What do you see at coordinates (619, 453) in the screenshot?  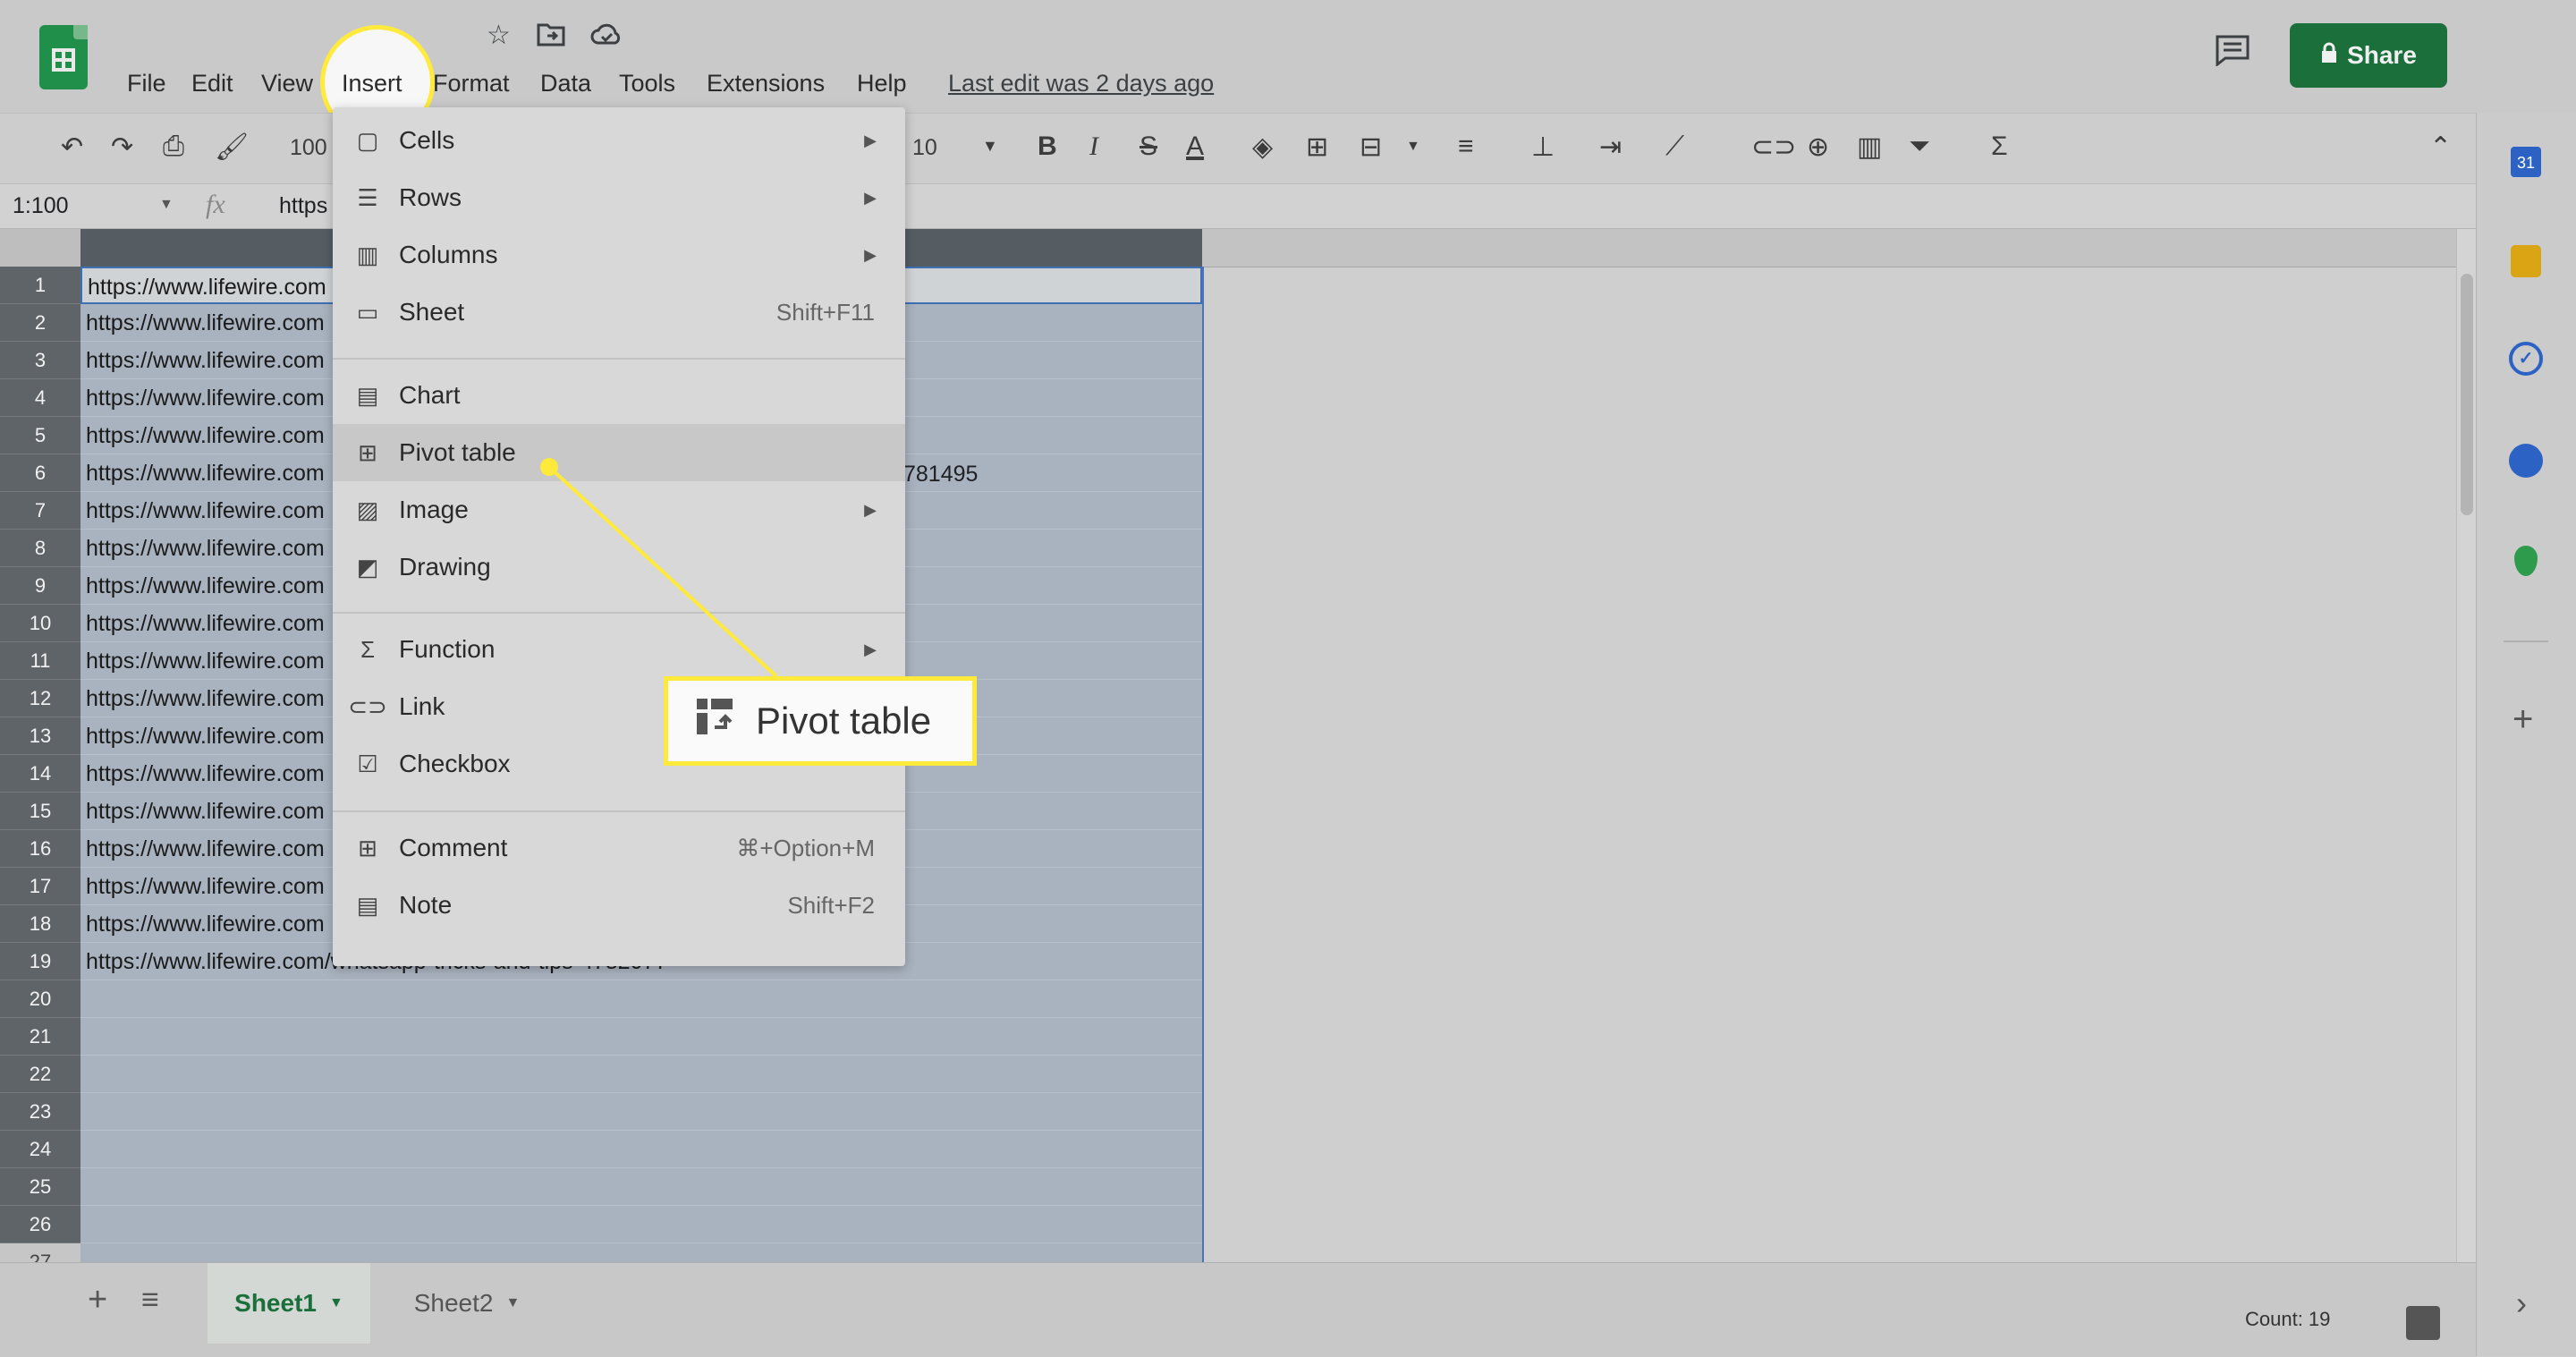 I see `menu-item-pivot-table: ⊞ Pivot table` at bounding box center [619, 453].